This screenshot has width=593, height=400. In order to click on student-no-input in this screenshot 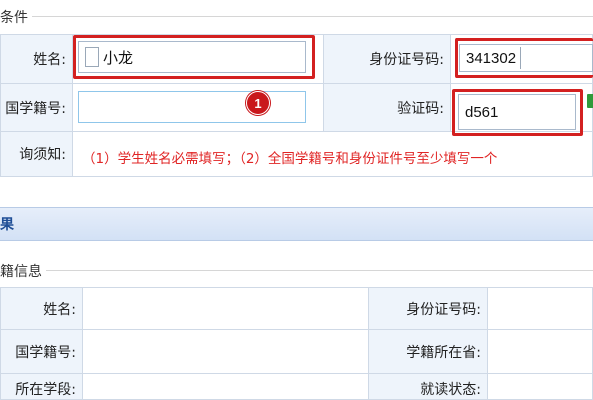, I will do `click(192, 107)`.